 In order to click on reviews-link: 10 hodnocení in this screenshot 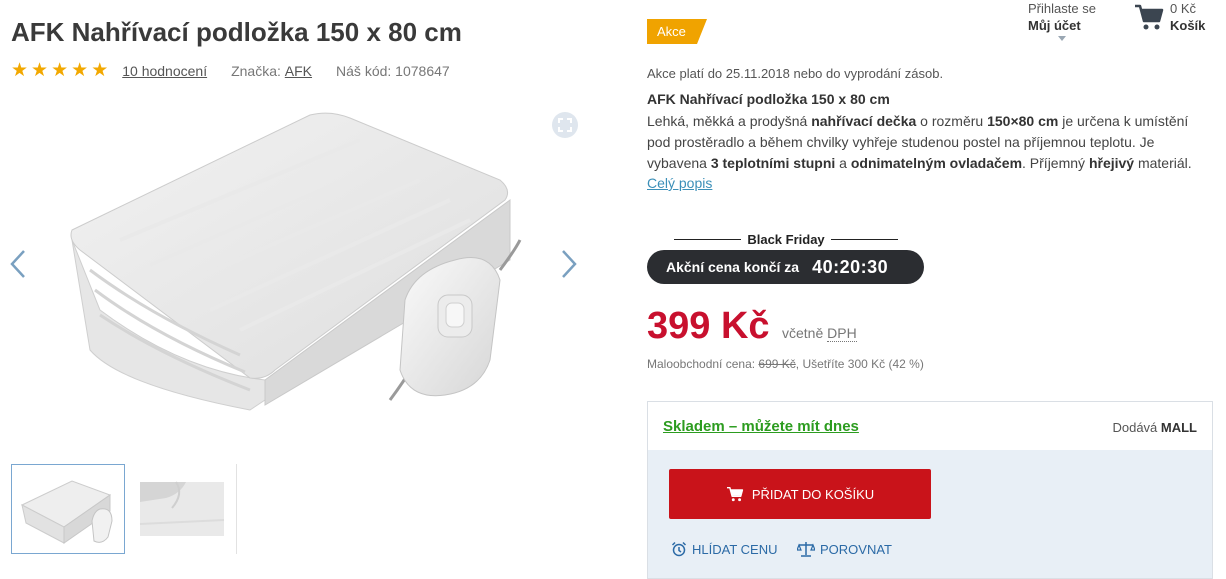, I will do `click(164, 71)`.